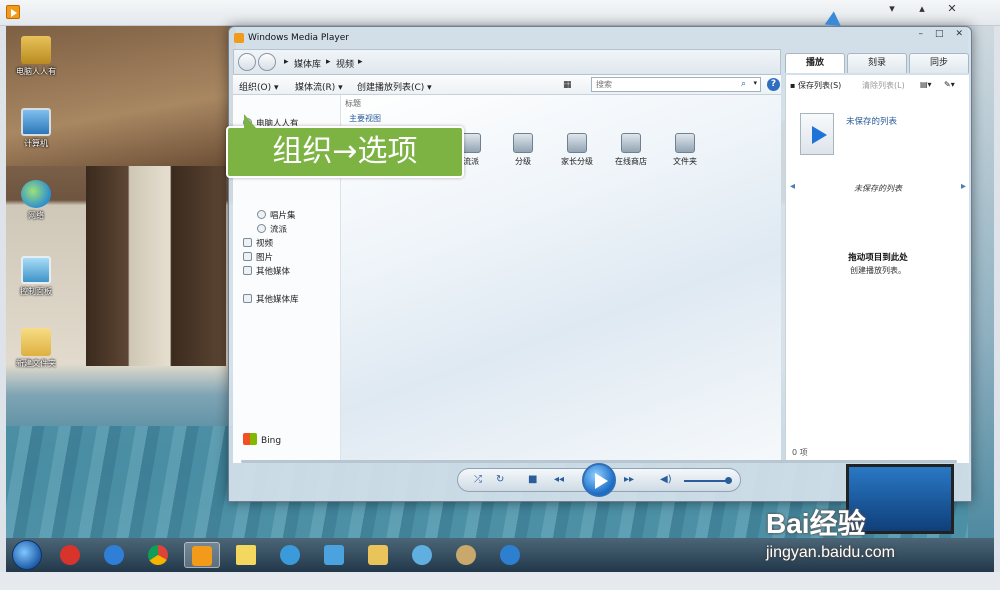 Image resolution: width=1000 pixels, height=590 pixels. I want to click on lib-item-folder: 文件夹, so click(685, 150).